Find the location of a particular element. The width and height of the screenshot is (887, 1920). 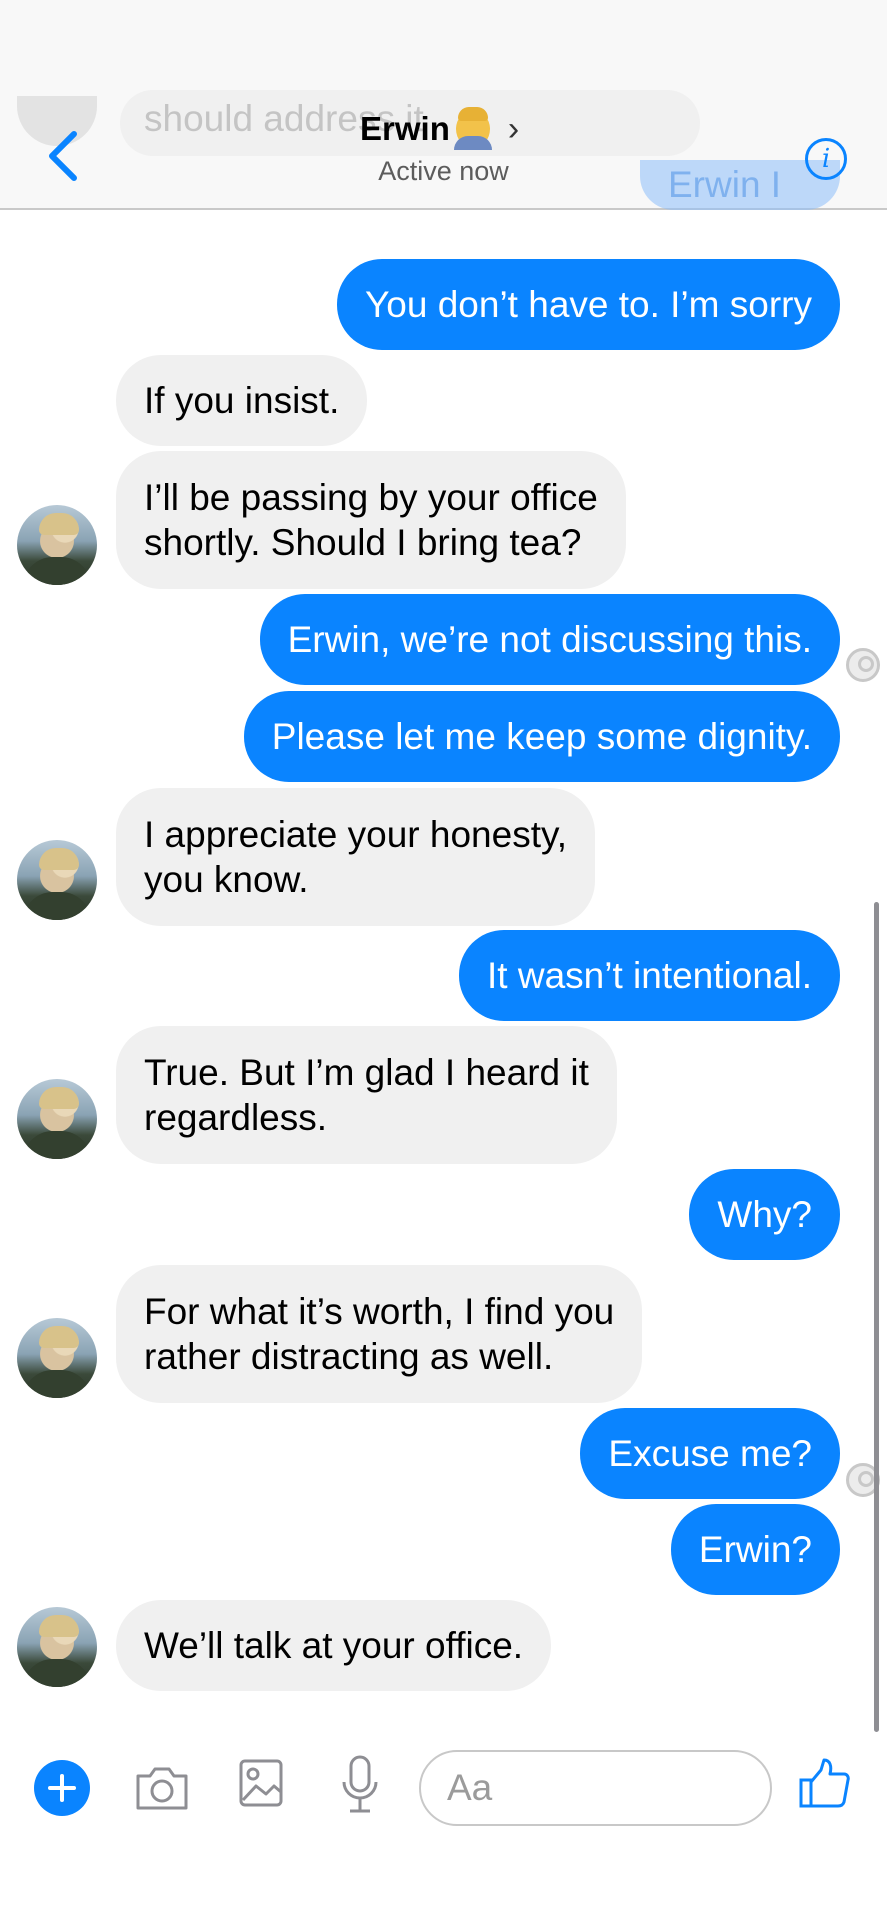

message-text: If you insist. is located at coordinates (242, 400).